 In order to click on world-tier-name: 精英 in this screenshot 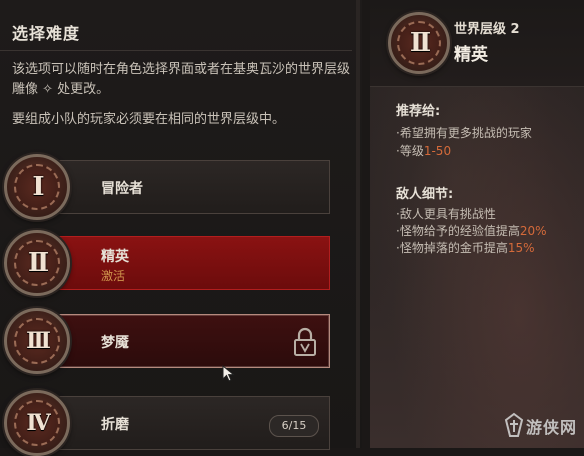, I will do `click(471, 55)`.